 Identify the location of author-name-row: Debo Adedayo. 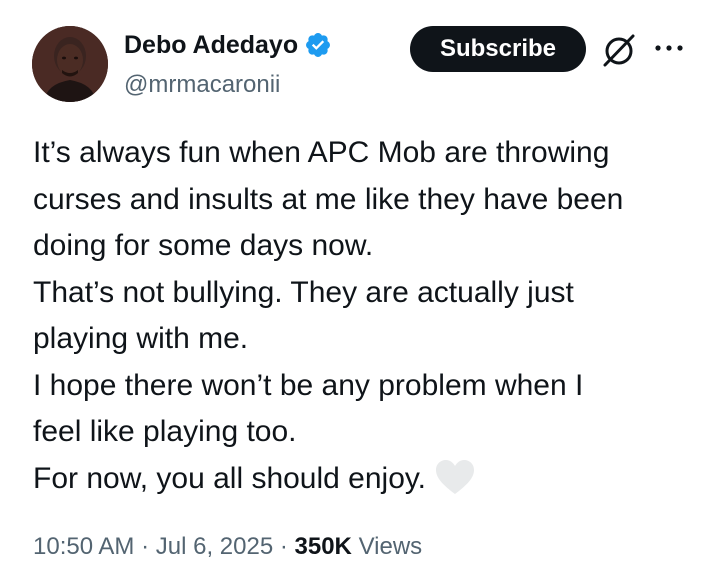
(228, 45).